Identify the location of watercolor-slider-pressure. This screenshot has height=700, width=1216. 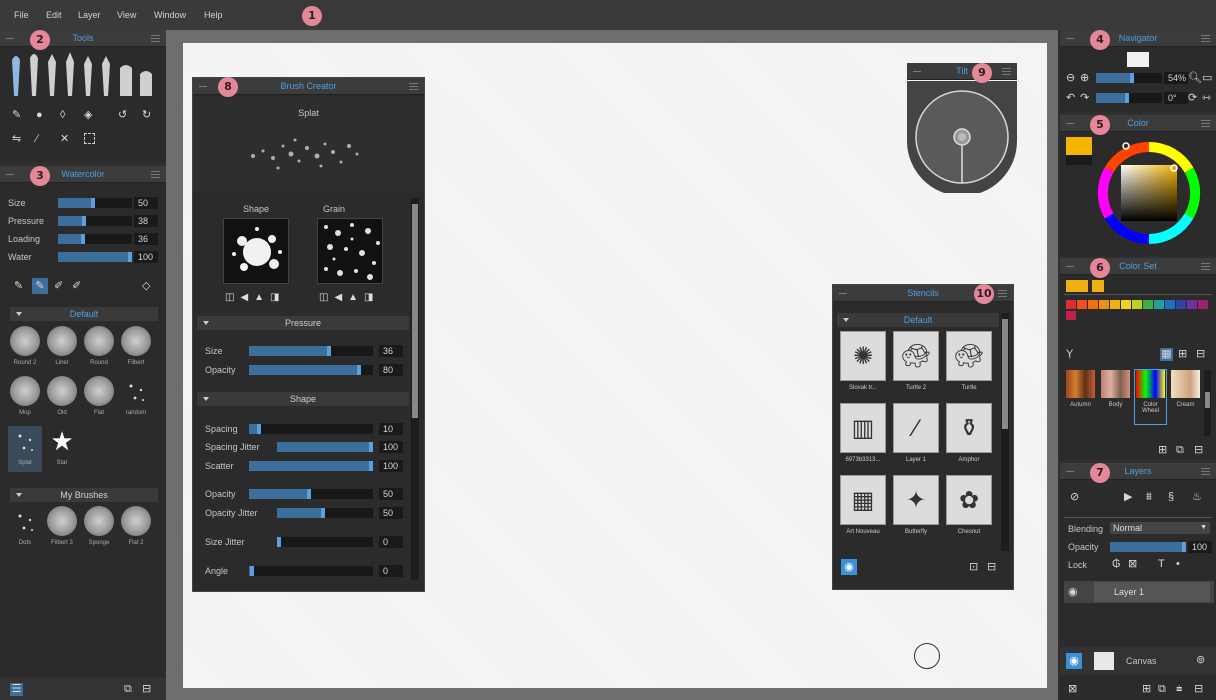
(95, 221).